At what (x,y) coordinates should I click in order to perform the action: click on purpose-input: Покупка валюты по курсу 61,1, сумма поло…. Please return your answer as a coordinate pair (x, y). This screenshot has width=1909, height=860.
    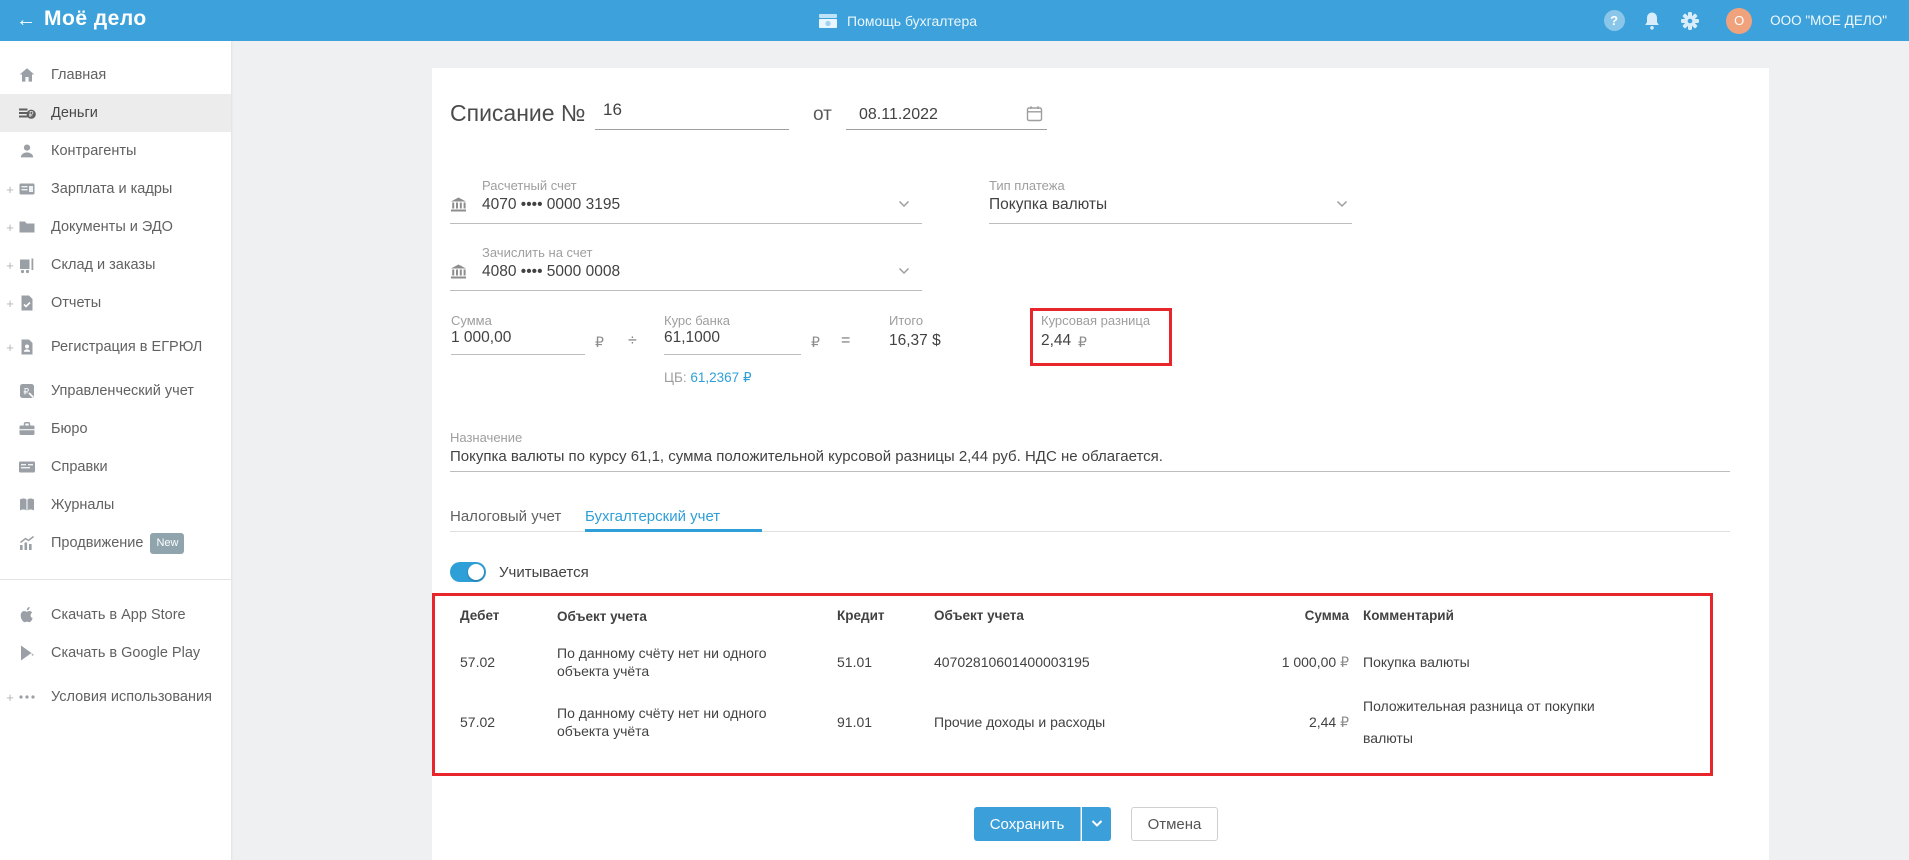
    Looking at the image, I should click on (1090, 460).